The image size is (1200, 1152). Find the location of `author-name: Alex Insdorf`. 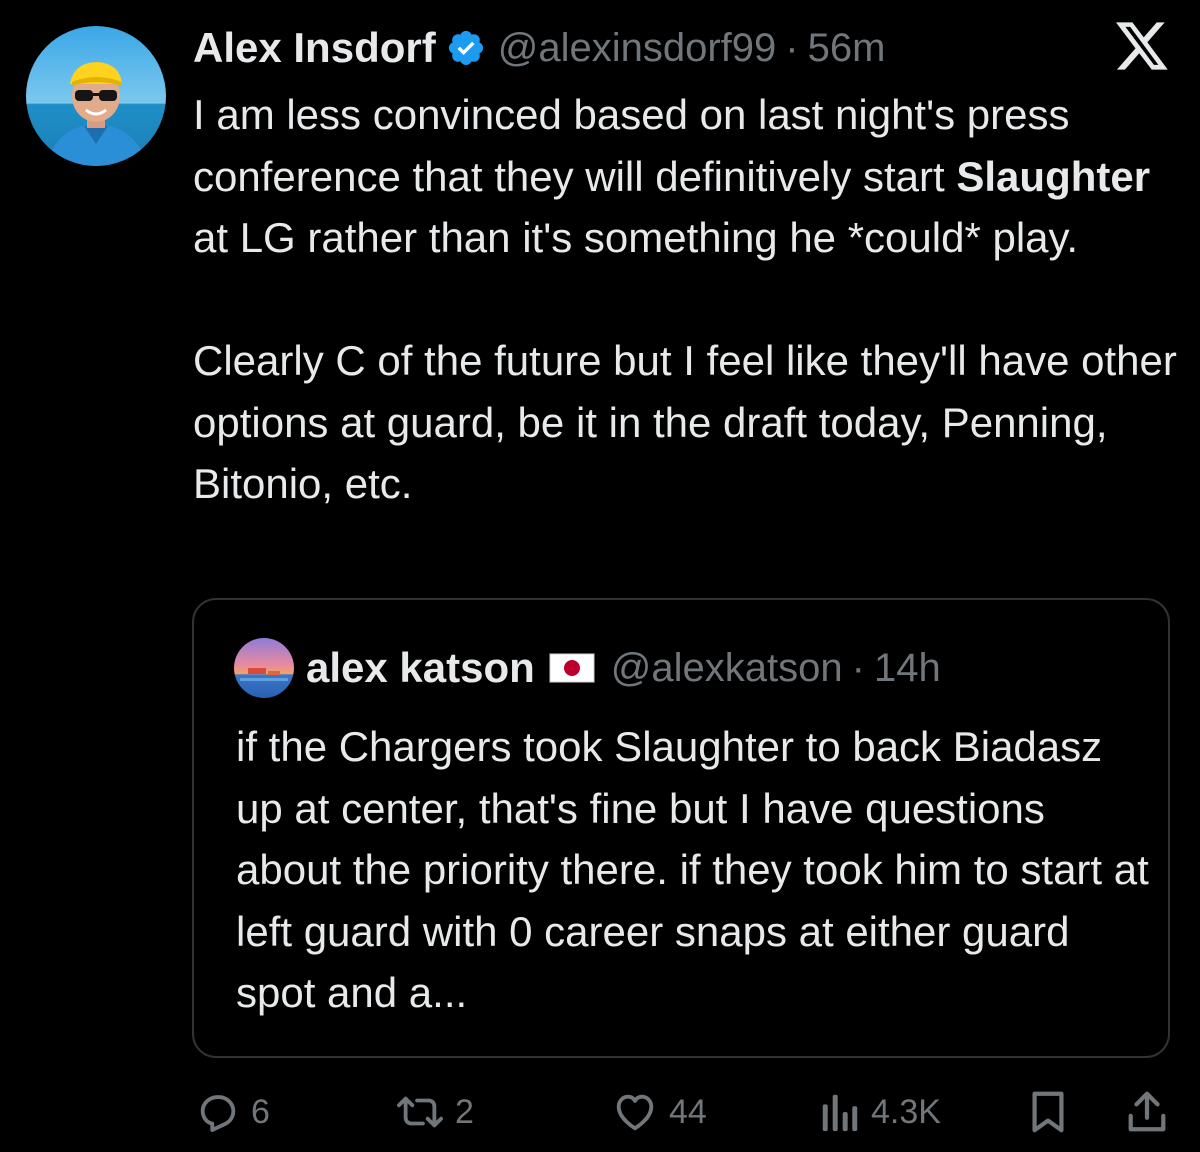

author-name: Alex Insdorf is located at coordinates (314, 48).